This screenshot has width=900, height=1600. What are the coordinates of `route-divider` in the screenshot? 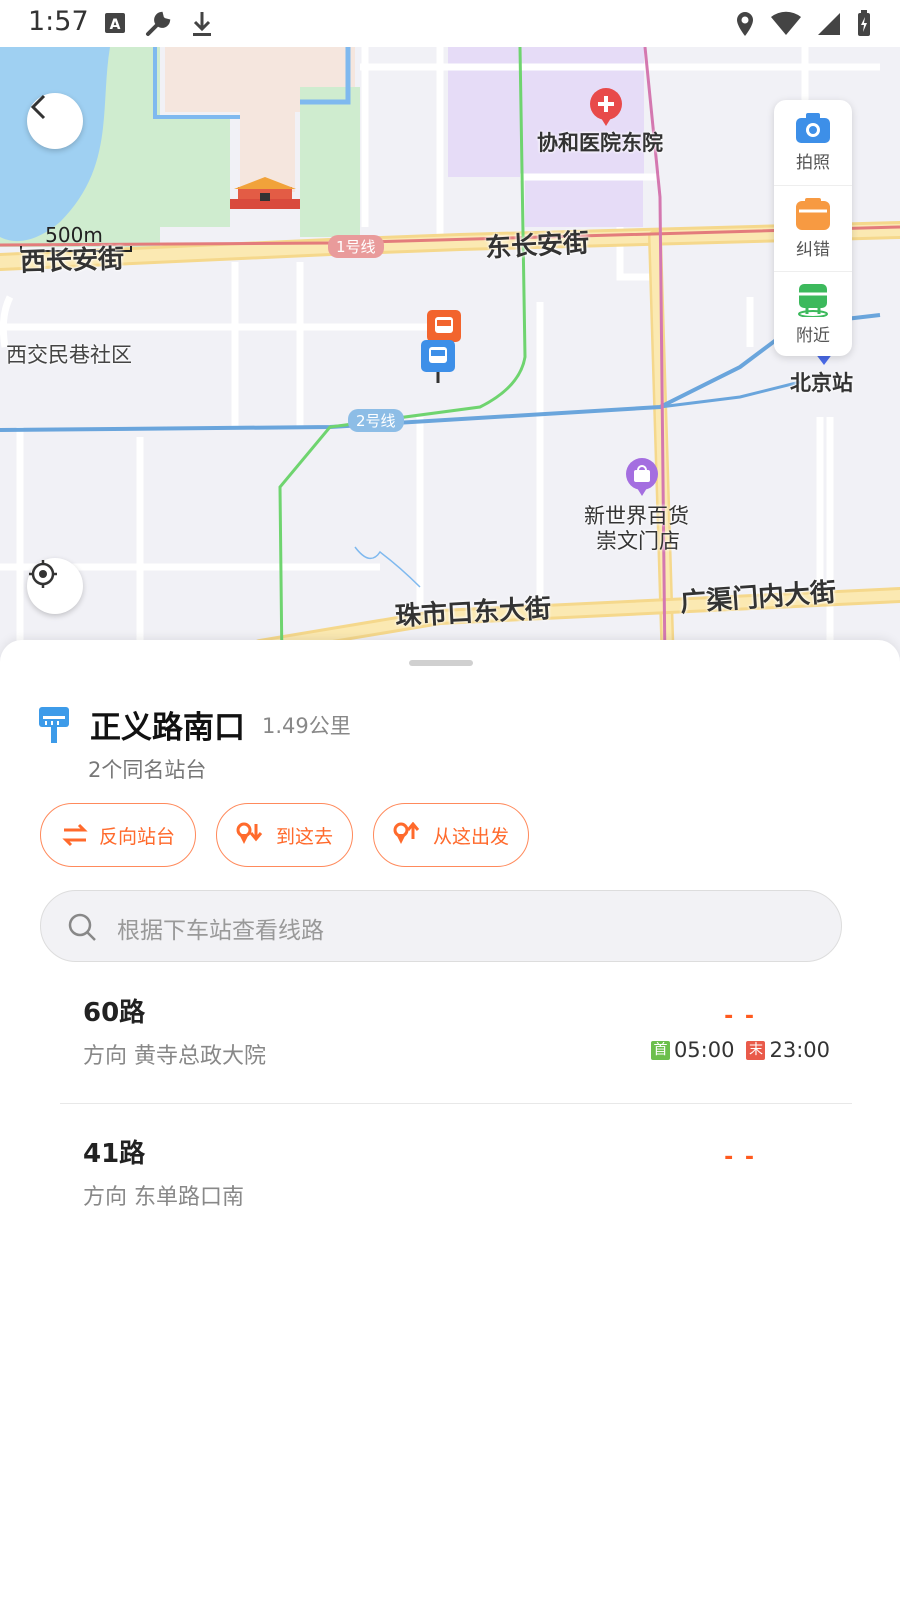 It's located at (456, 1103).